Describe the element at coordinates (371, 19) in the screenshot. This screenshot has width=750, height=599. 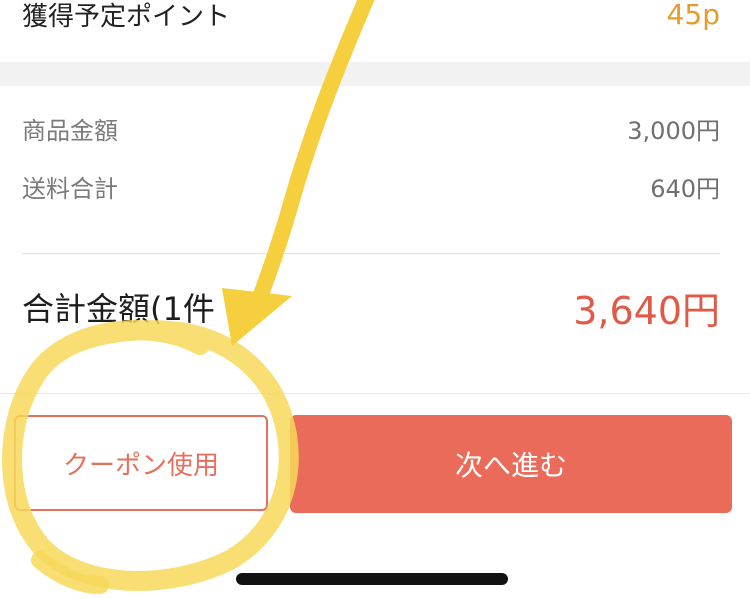
I see `points-row: 獲得予定ポイント 45p` at that location.